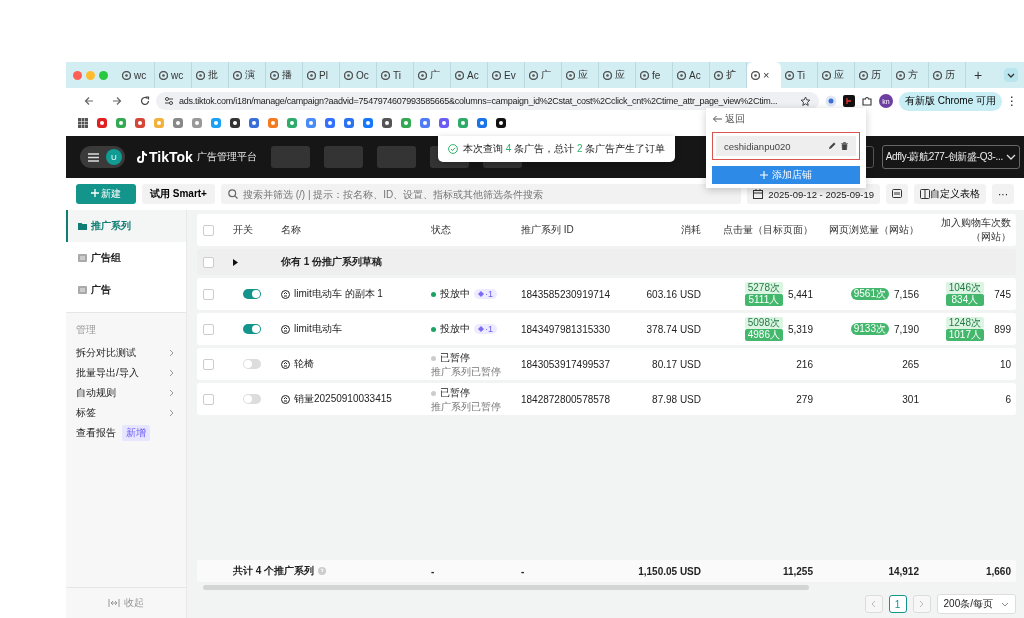 The image size is (1024, 618). Describe the element at coordinates (304, 364) in the screenshot. I see `campaign-name: 轮椅` at that location.